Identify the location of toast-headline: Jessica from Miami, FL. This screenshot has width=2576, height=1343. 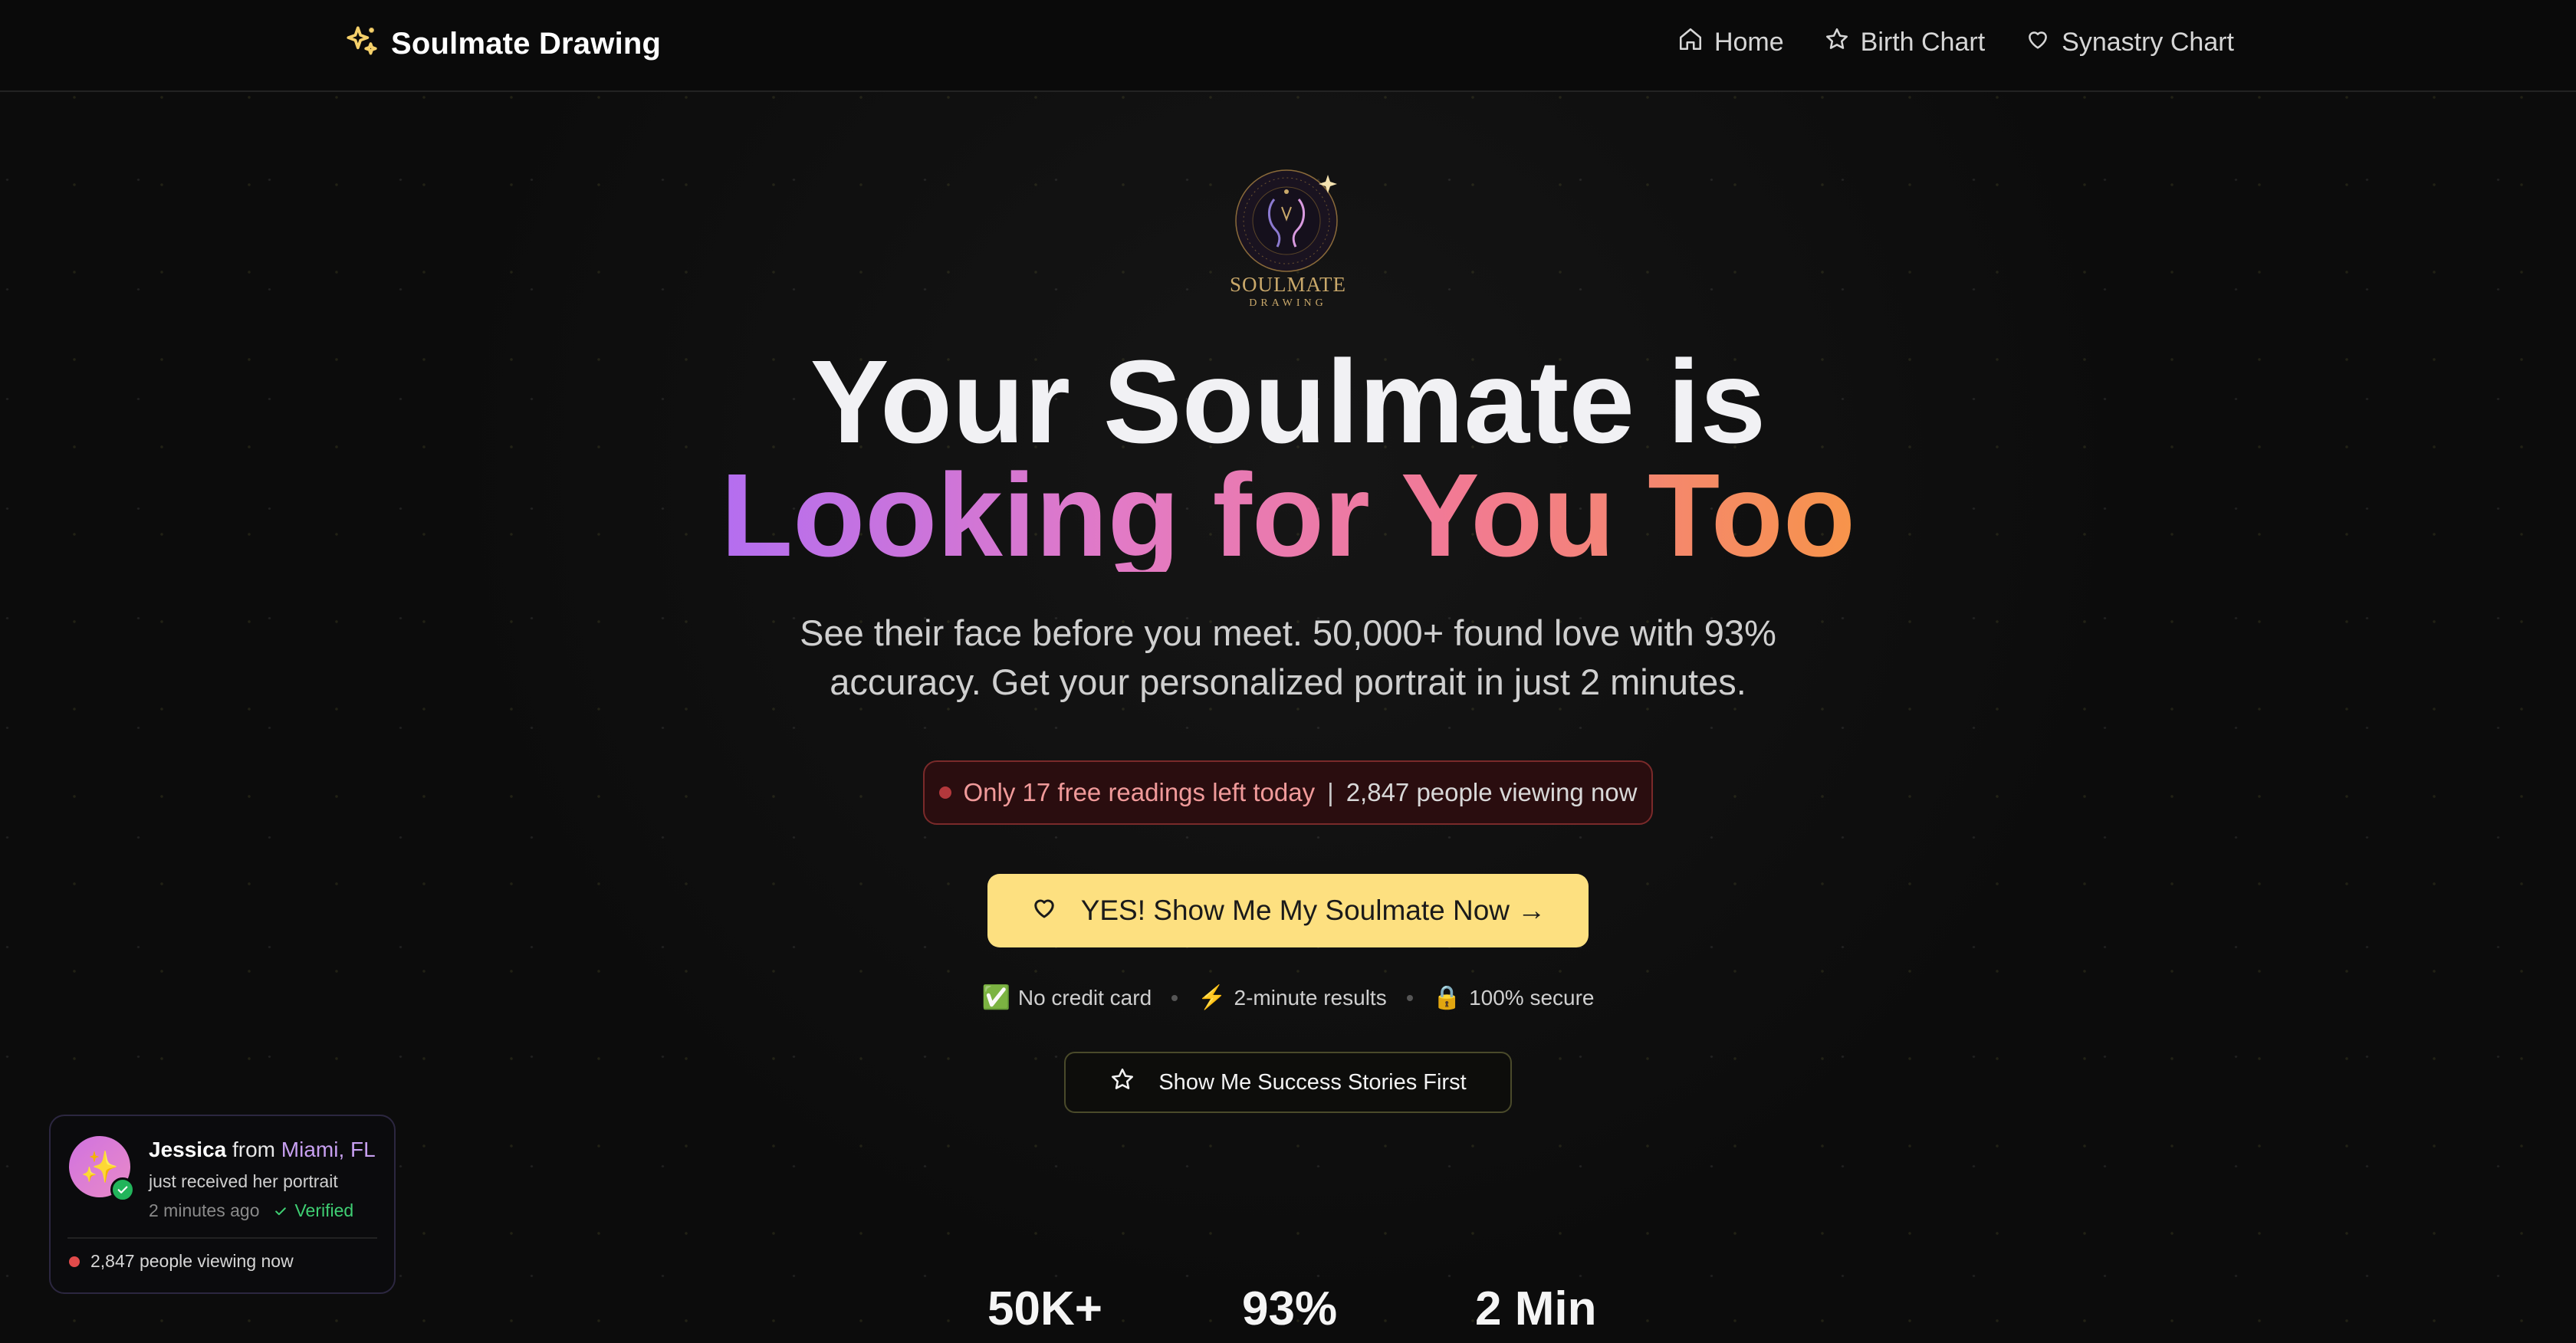
(262, 1150).